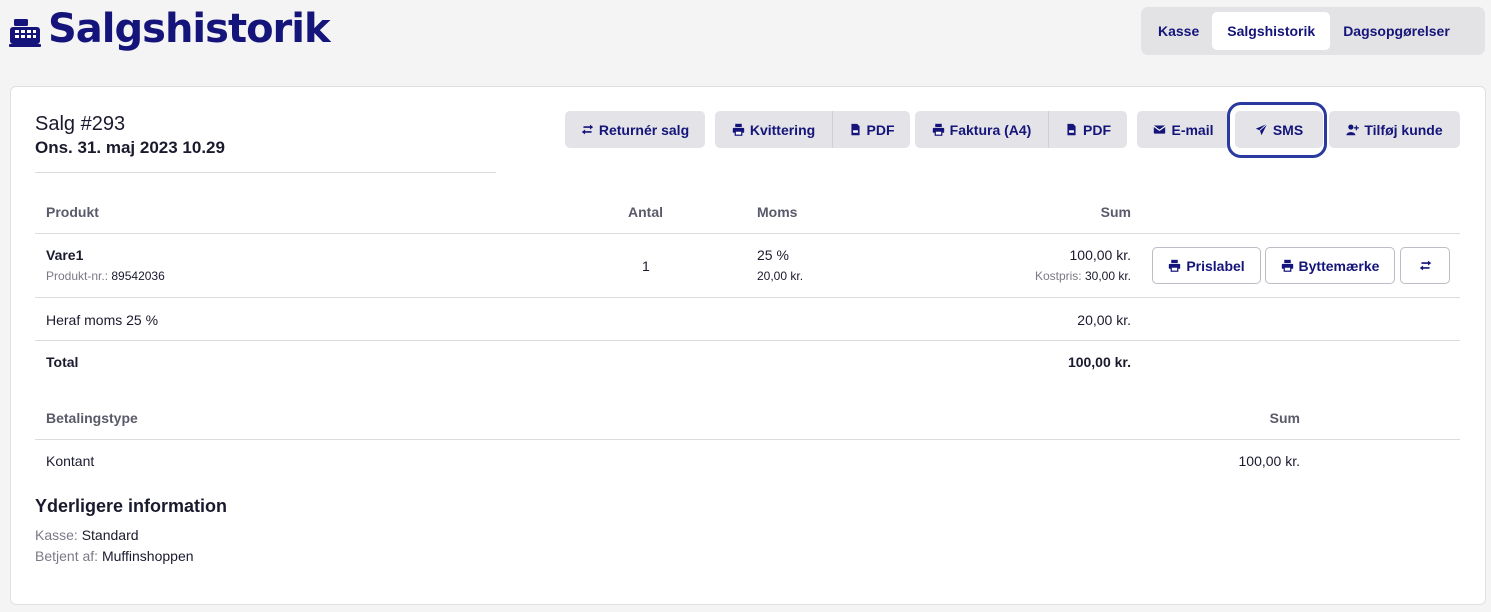 The height and width of the screenshot is (612, 1491). Describe the element at coordinates (1104, 320) in the screenshot. I see `vat-line-value: 20,00 kr.` at that location.